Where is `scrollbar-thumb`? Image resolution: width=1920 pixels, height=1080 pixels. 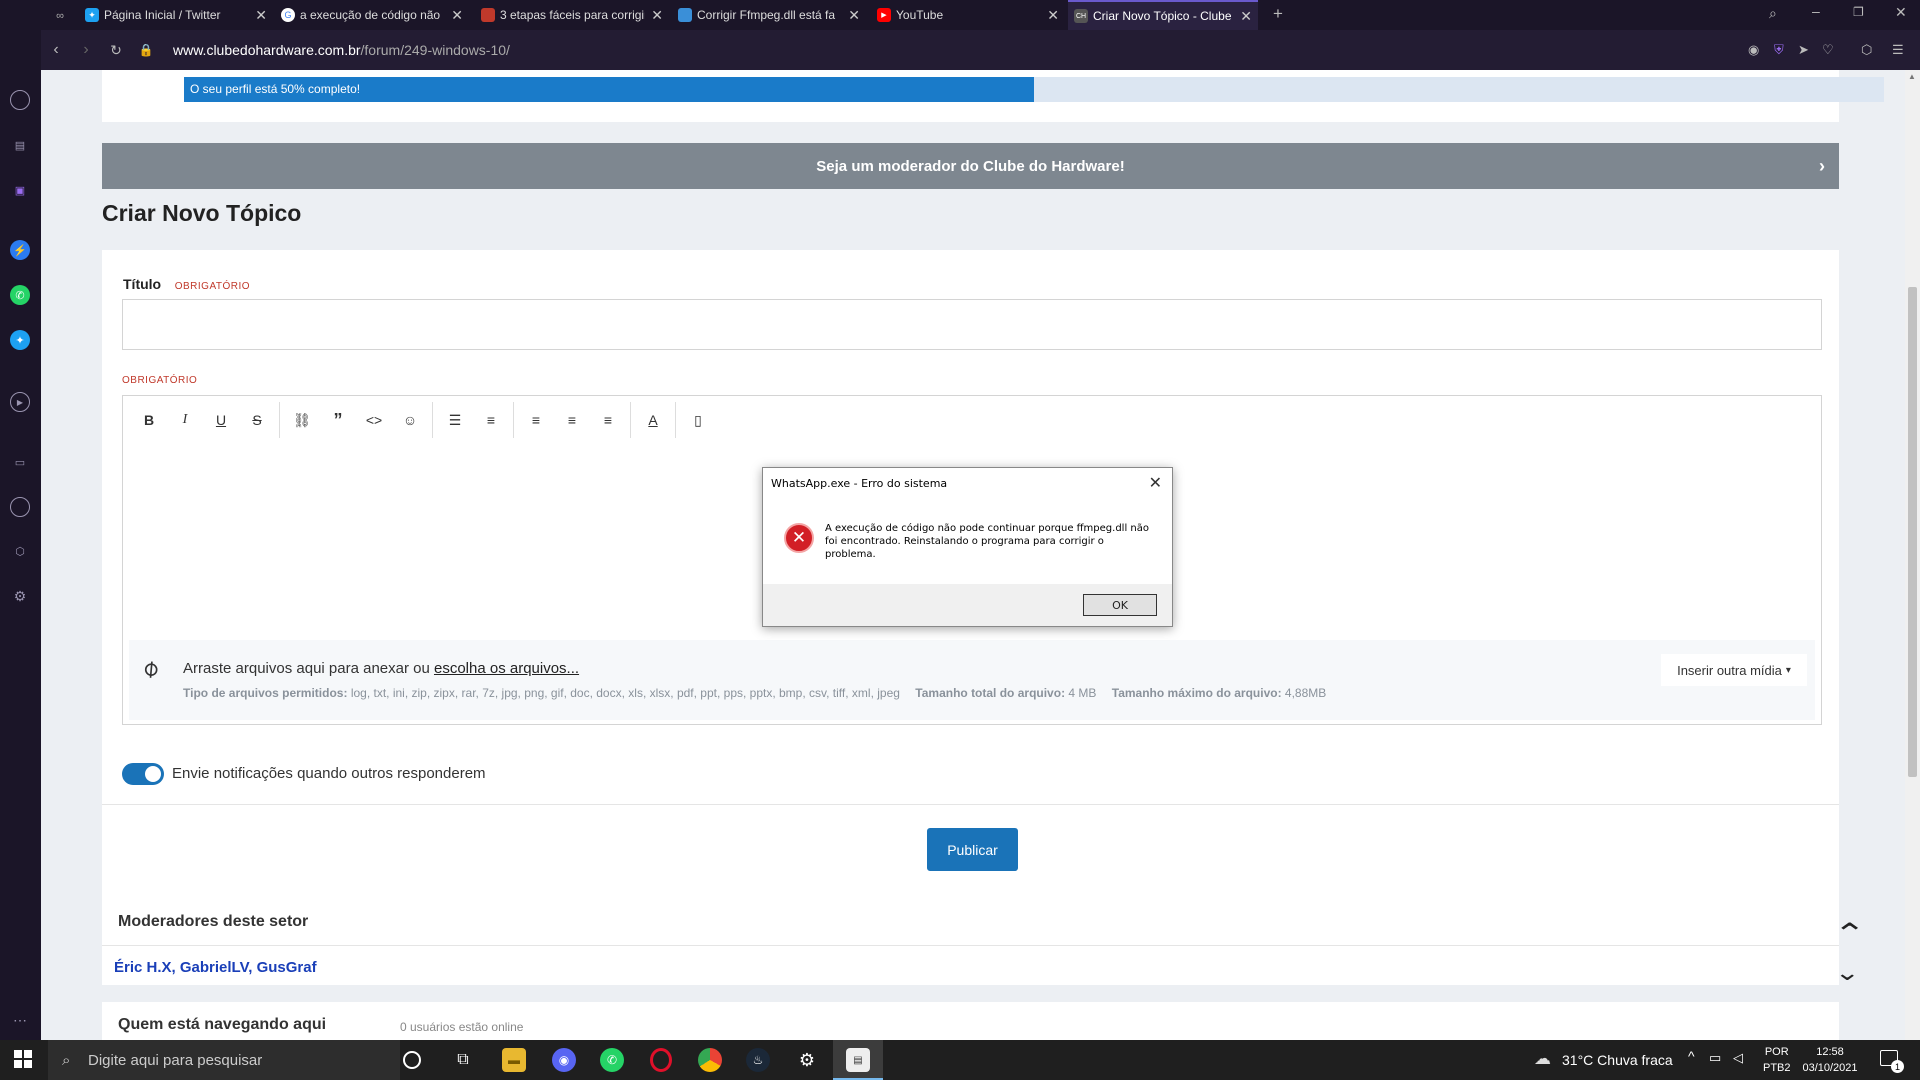 scrollbar-thumb is located at coordinates (1912, 532).